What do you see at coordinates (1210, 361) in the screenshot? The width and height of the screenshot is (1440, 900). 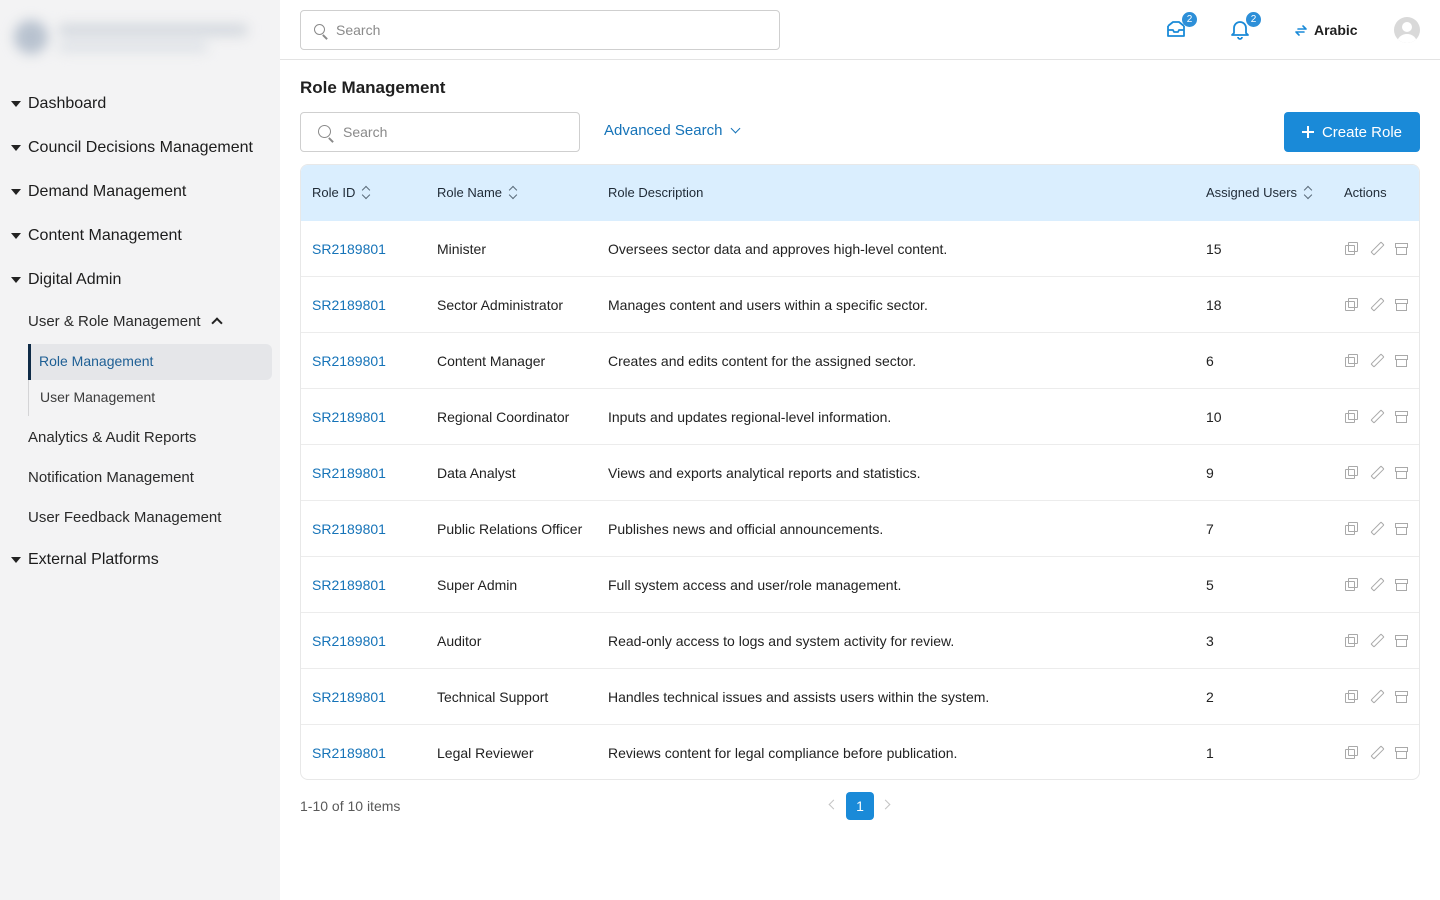 I see `assigned-users-count: 6` at bounding box center [1210, 361].